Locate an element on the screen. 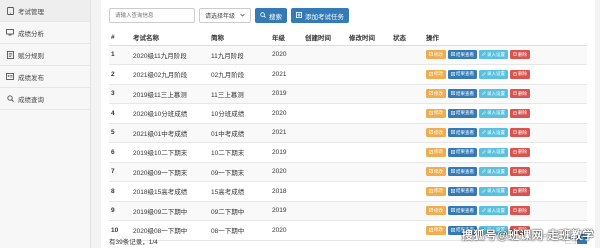  table-row: 1 2020级11九月阶段 11九月阶段 2020 修改 结果查看 录入设置 删除 is located at coordinates (348, 55).